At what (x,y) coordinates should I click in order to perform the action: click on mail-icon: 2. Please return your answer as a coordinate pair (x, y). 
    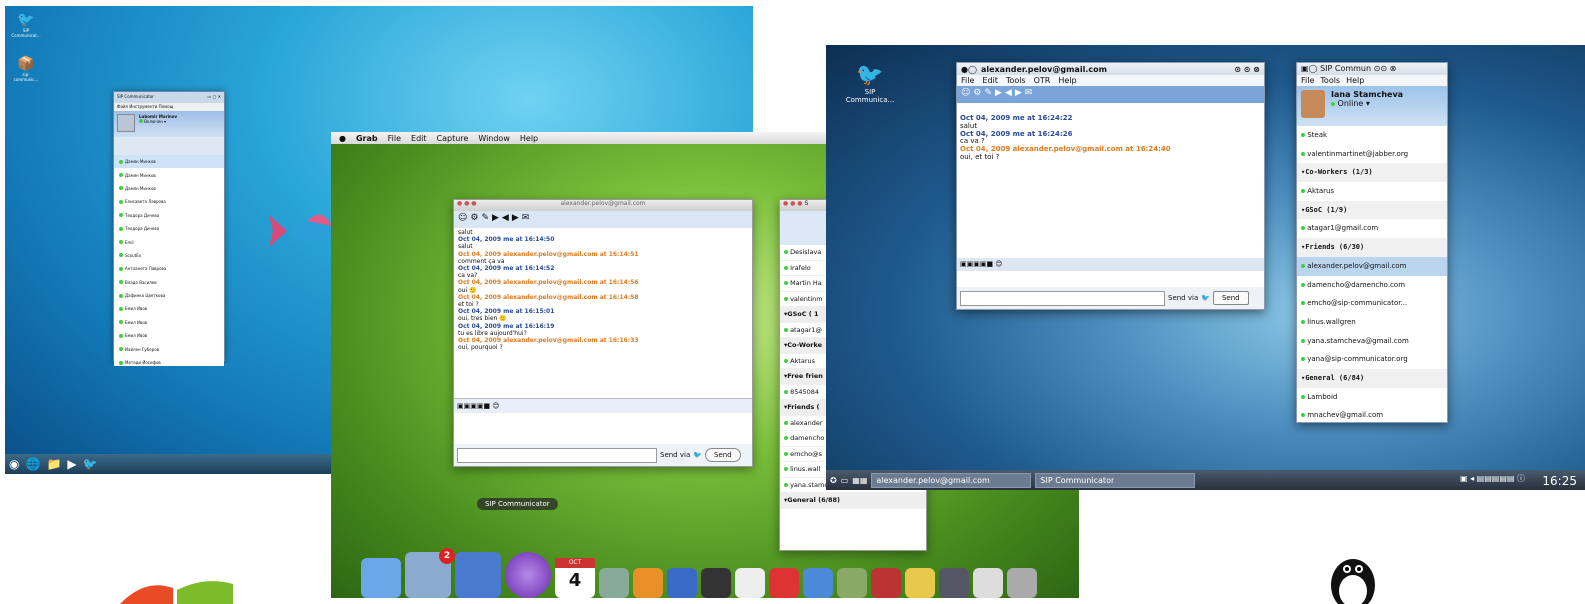
    Looking at the image, I should click on (430, 573).